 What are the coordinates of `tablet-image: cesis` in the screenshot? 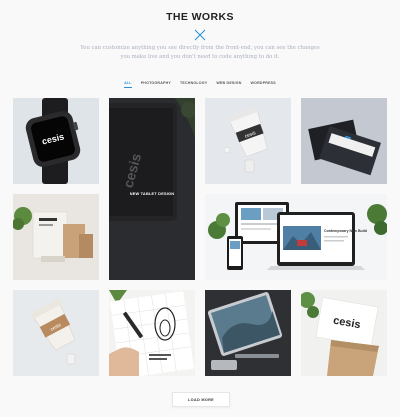 It's located at (152, 189).